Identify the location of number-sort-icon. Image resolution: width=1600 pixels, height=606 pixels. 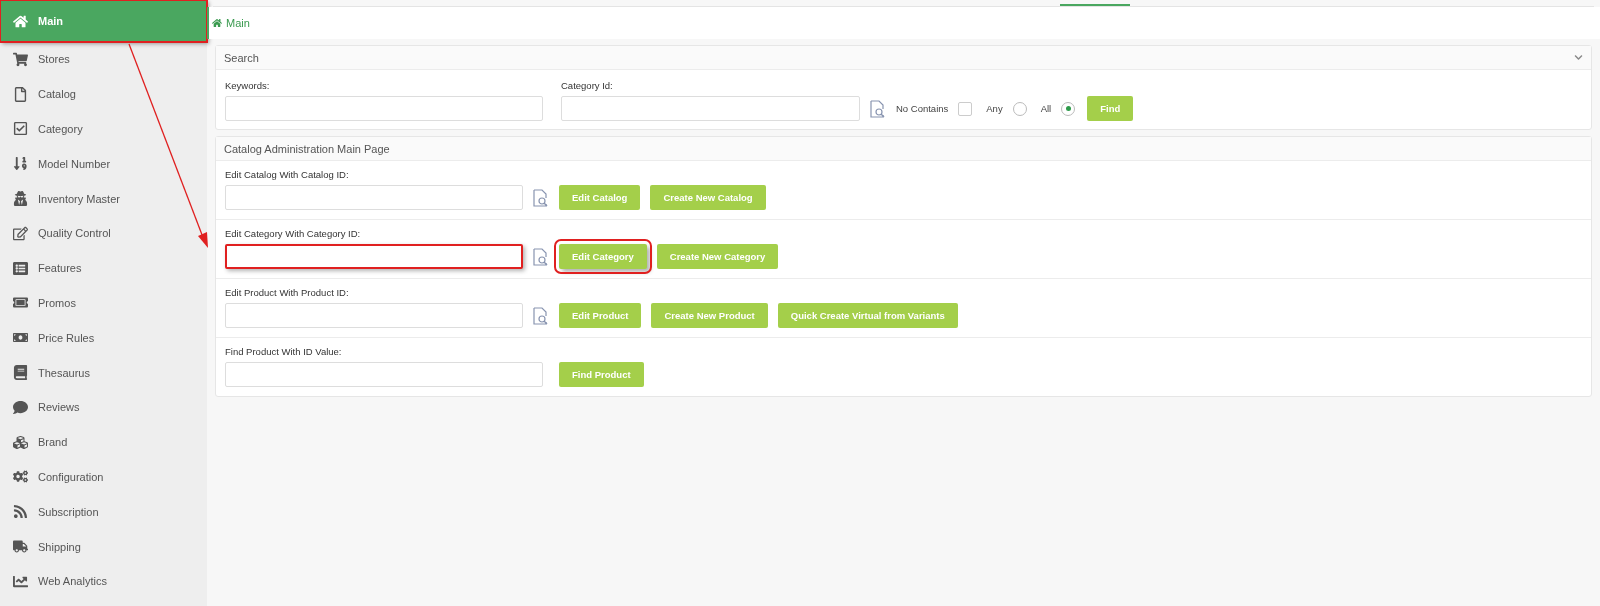
(20, 163).